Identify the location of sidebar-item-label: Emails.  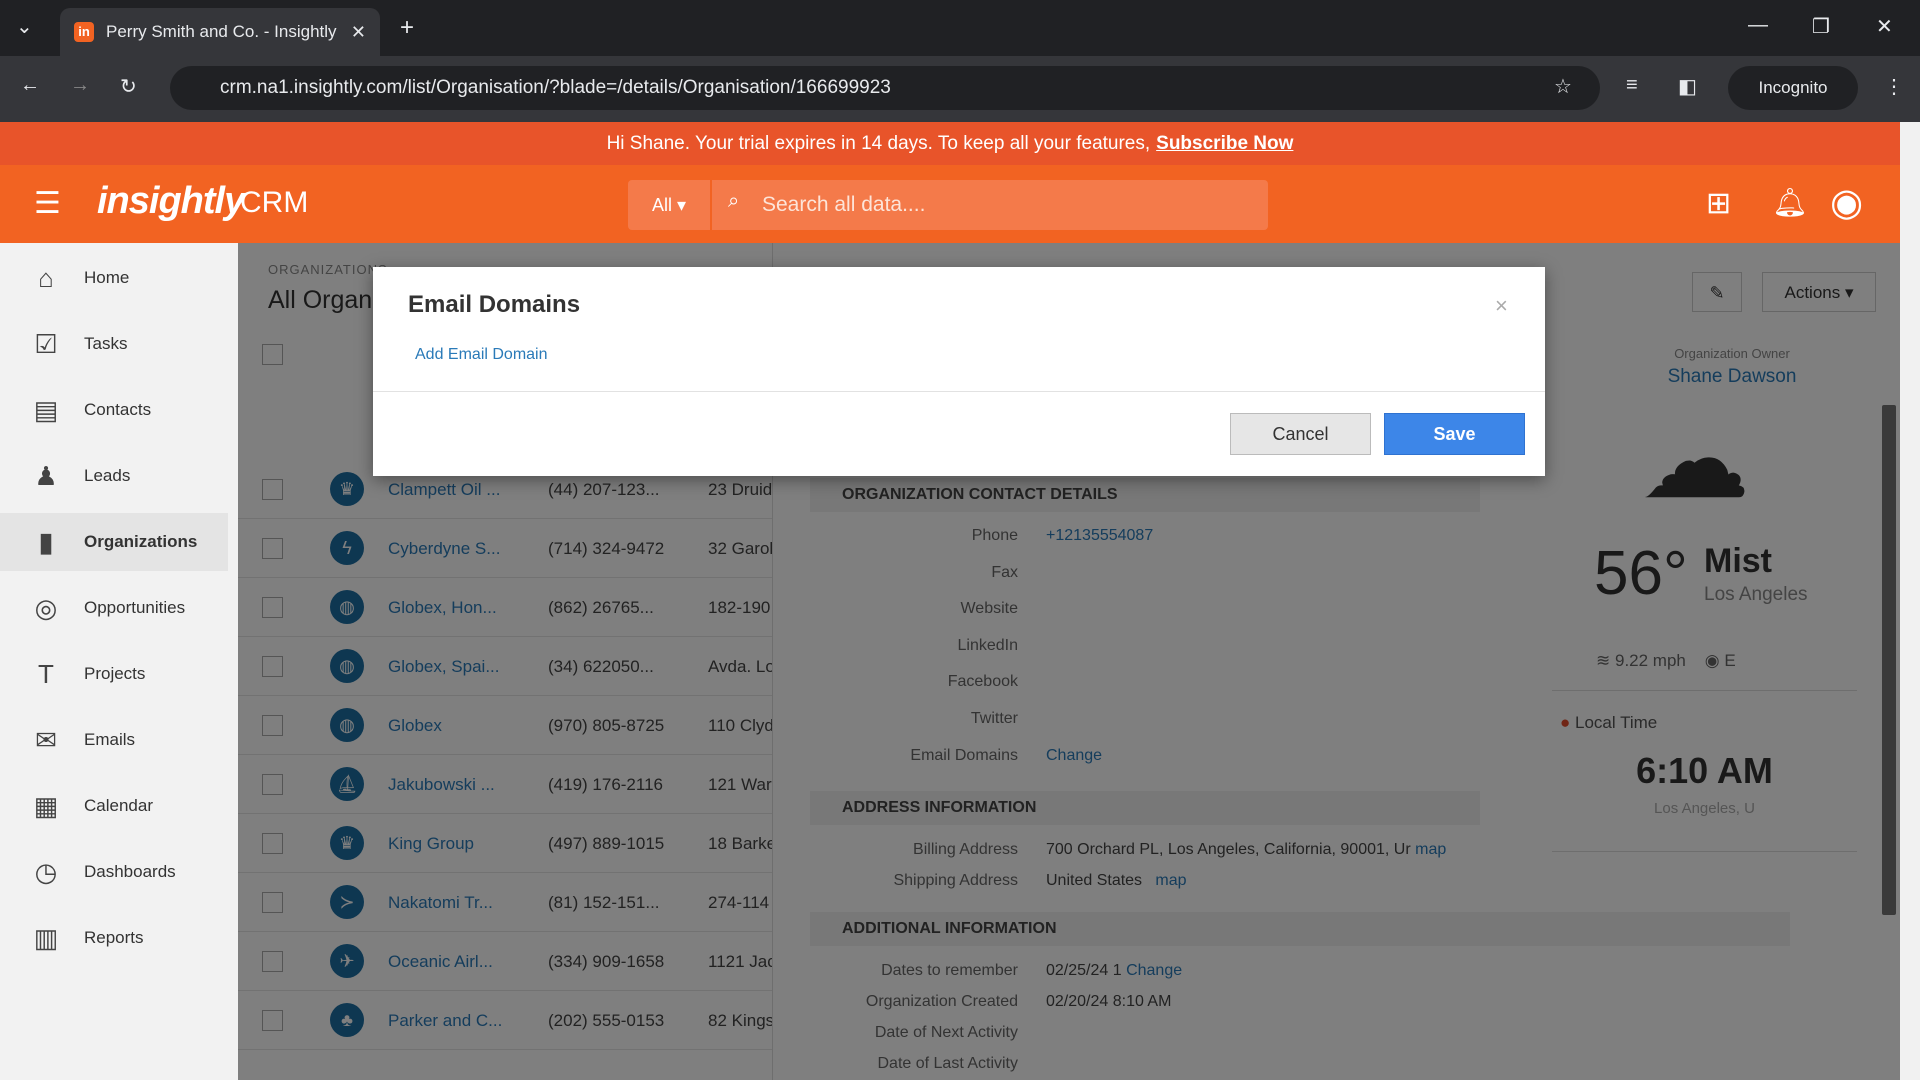
(110, 739).